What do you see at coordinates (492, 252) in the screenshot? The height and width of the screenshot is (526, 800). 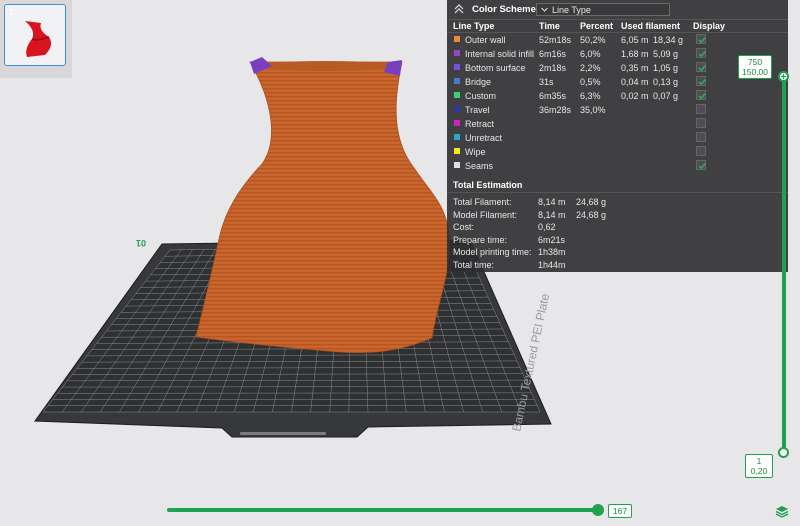 I see `estimation-label: Model printing time:` at bounding box center [492, 252].